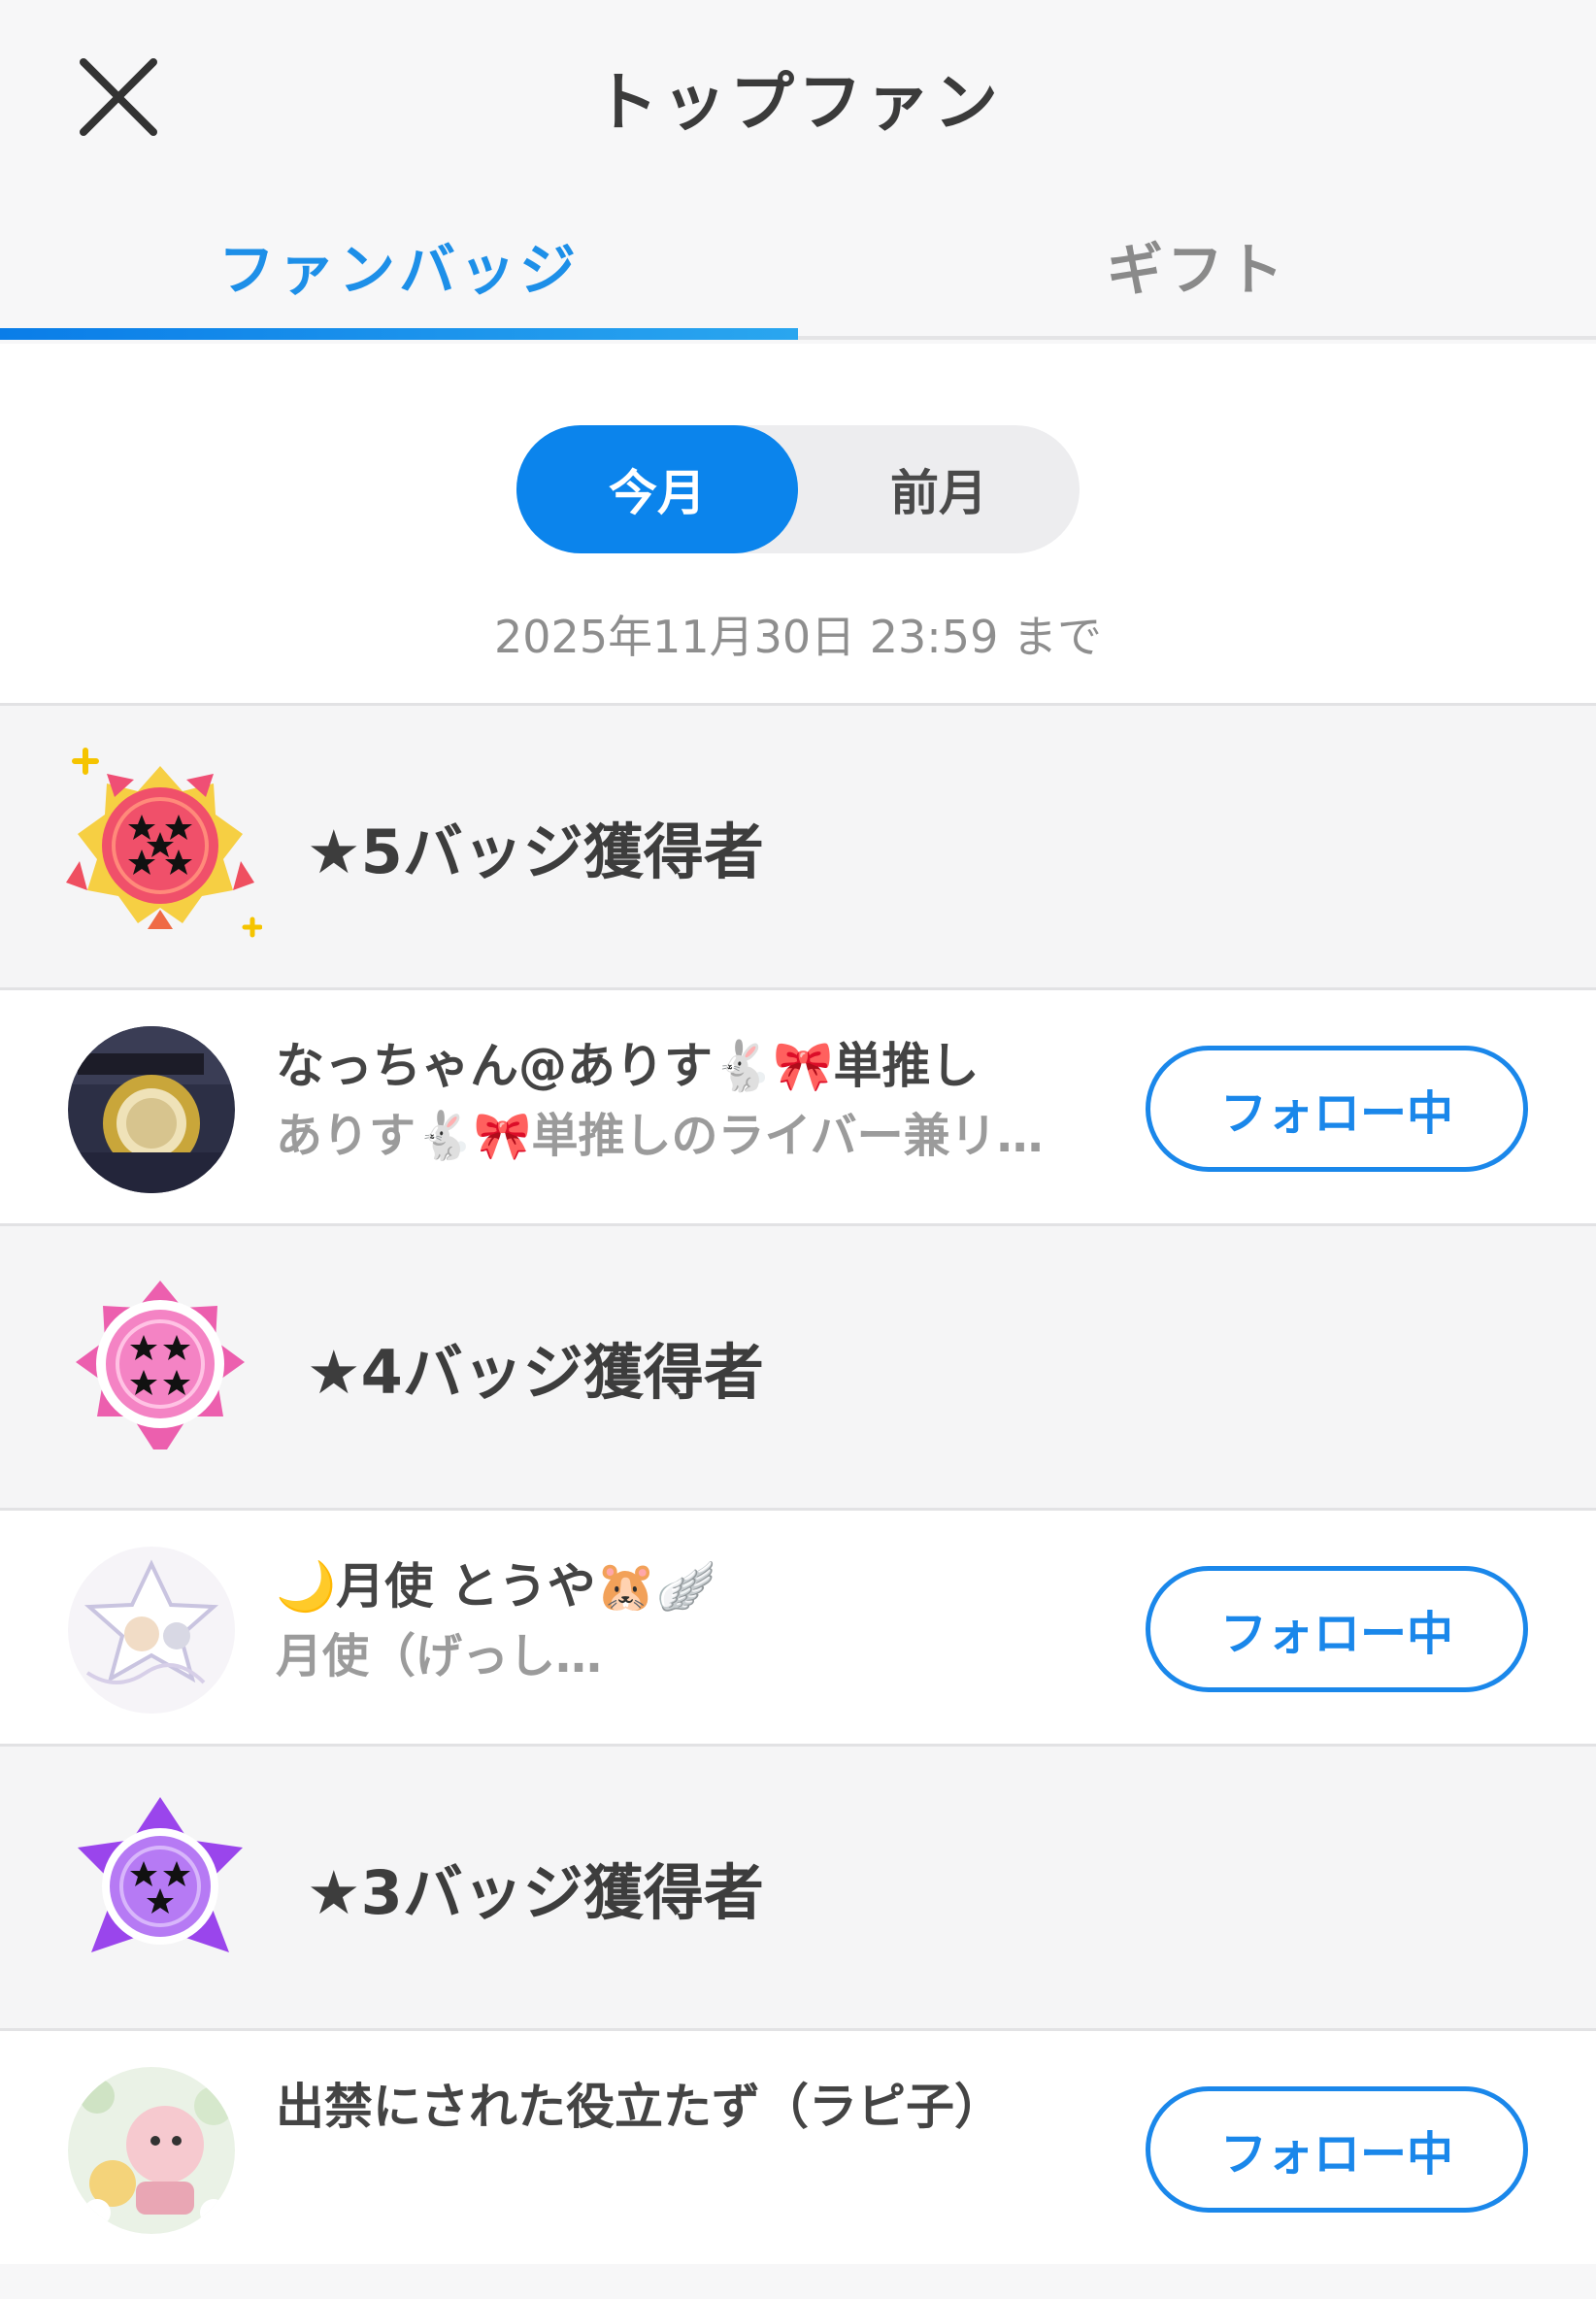  What do you see at coordinates (164, 843) in the screenshot?
I see `five-star-badge-icon` at bounding box center [164, 843].